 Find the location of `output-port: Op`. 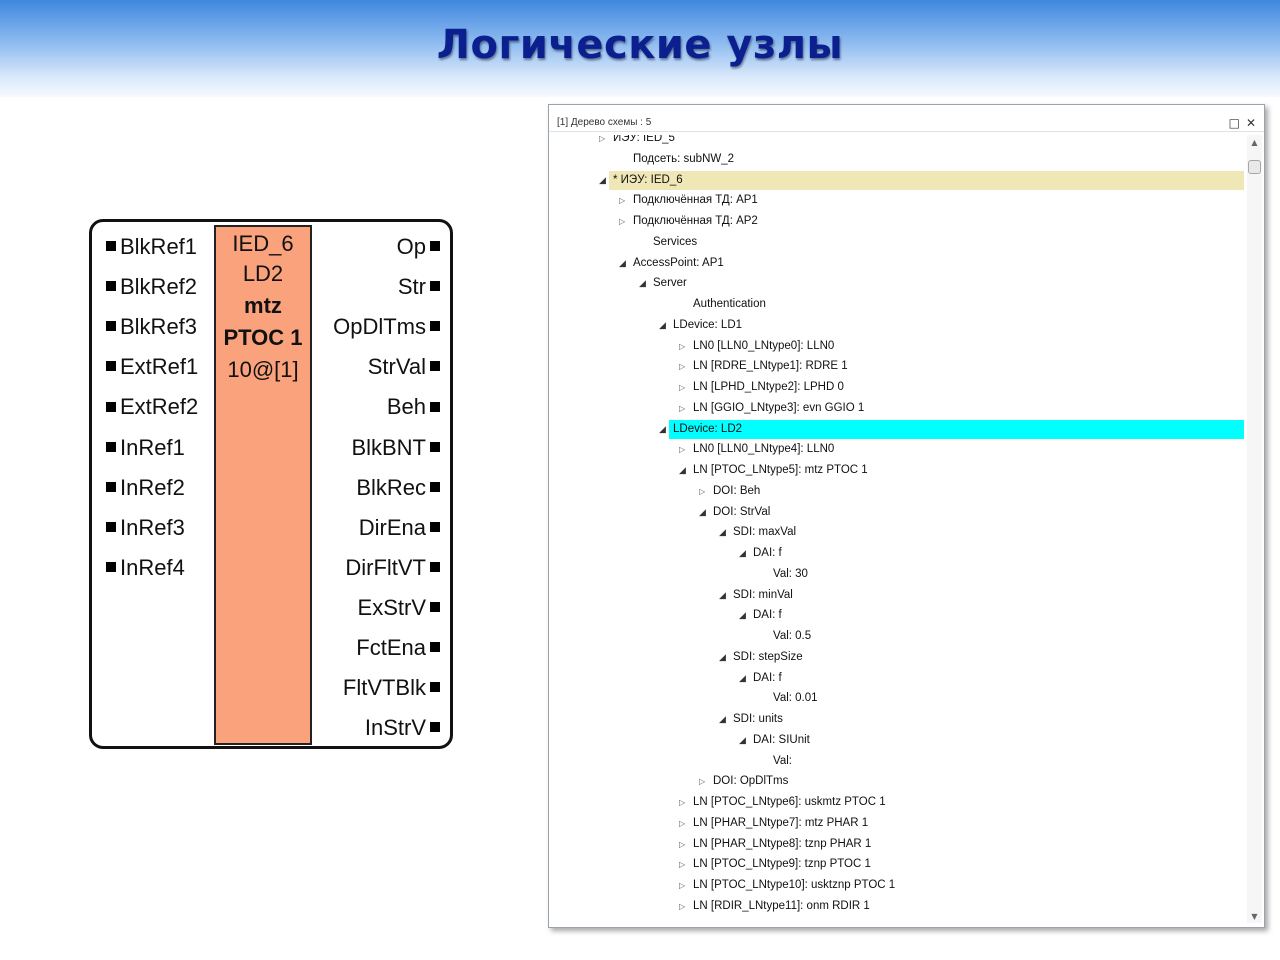

output-port: Op is located at coordinates (418, 247).